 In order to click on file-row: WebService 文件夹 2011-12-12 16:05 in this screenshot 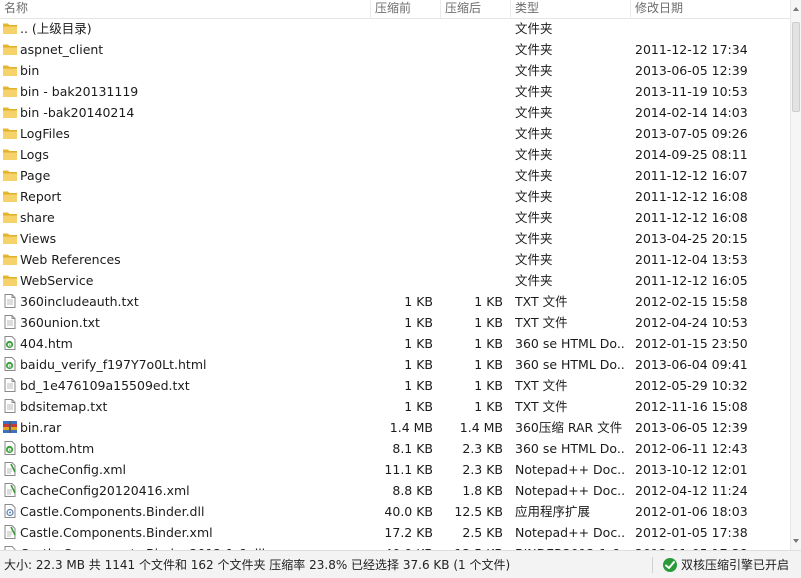, I will do `click(395, 280)`.